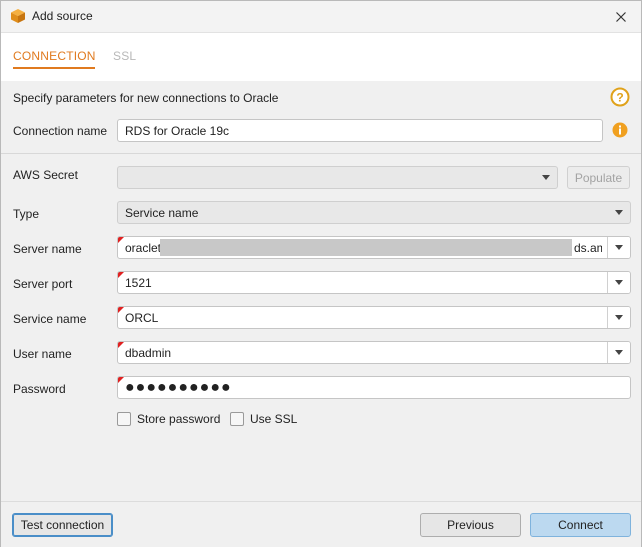 The image size is (642, 547). Describe the element at coordinates (47, 249) in the screenshot. I see `server-name-label: Server name` at that location.